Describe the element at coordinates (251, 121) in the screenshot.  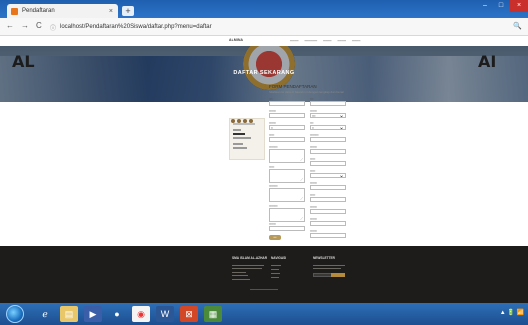
I see `youtube-icon` at that location.